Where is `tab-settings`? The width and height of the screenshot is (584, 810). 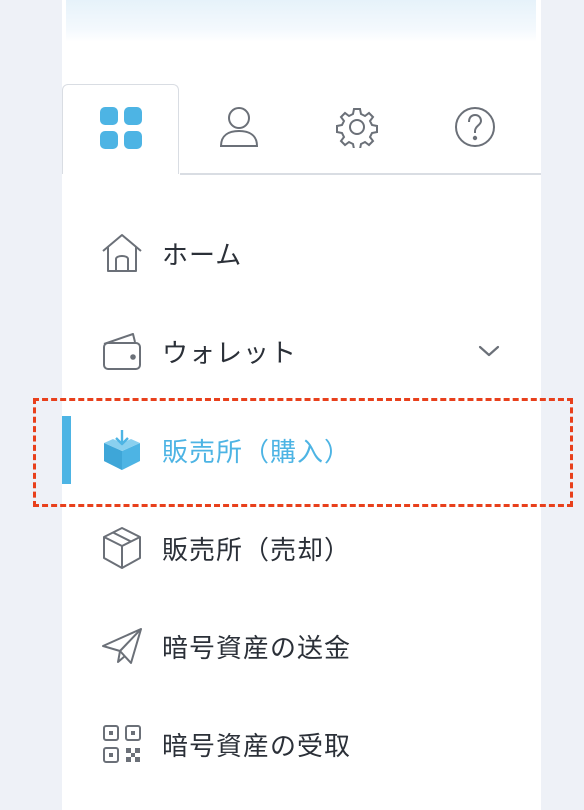
tab-settings is located at coordinates (357, 129).